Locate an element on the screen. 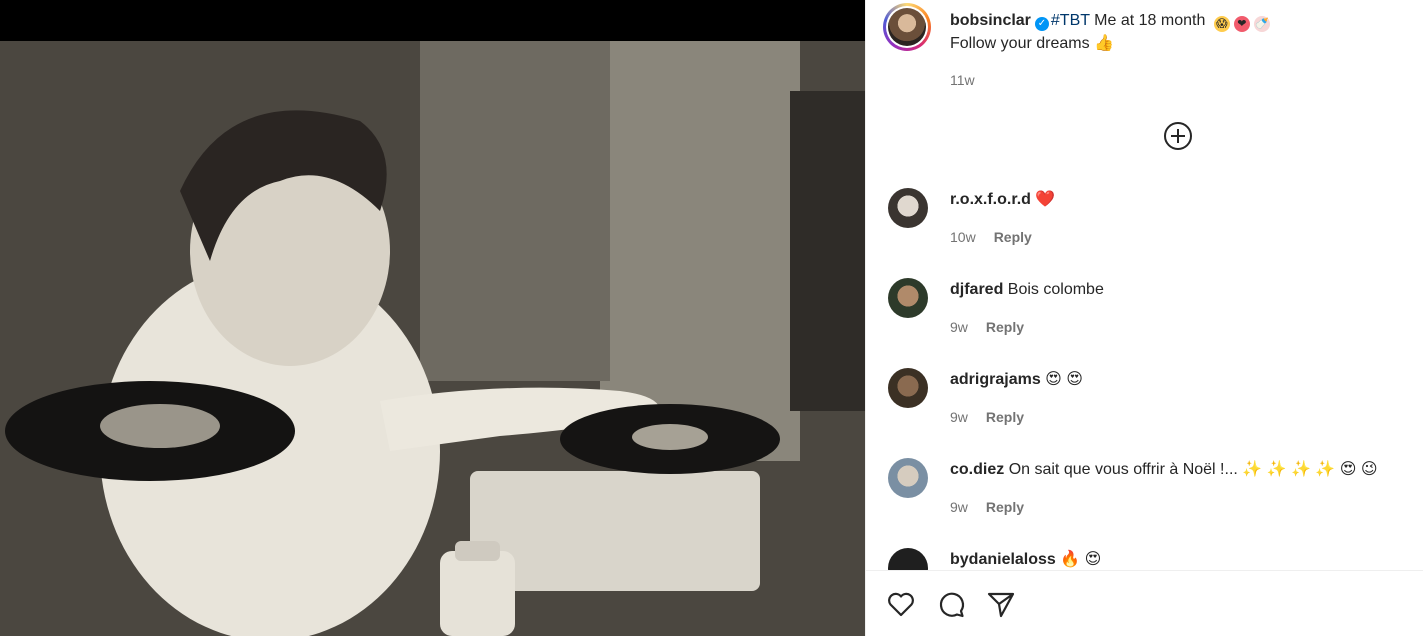  comment-text: Bois colombe is located at coordinates (1055, 289).